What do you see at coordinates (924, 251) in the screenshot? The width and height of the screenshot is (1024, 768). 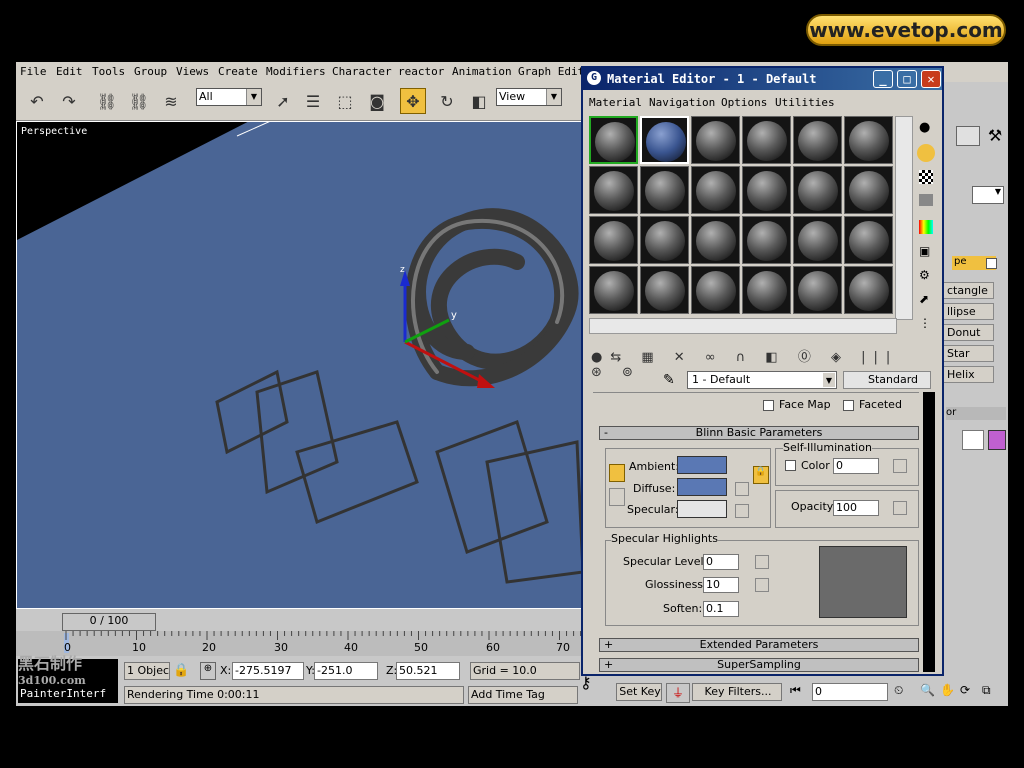 I see `make-preview-icon: ▣` at bounding box center [924, 251].